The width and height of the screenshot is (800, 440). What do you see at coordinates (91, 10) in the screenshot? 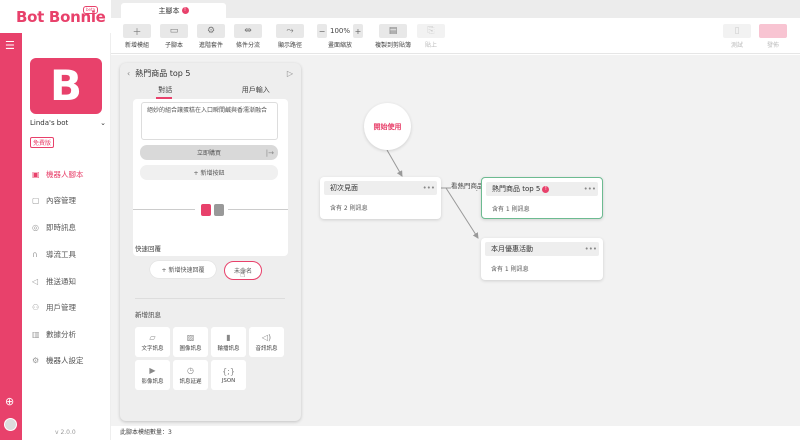
I see `logo-badge: beta` at bounding box center [91, 10].